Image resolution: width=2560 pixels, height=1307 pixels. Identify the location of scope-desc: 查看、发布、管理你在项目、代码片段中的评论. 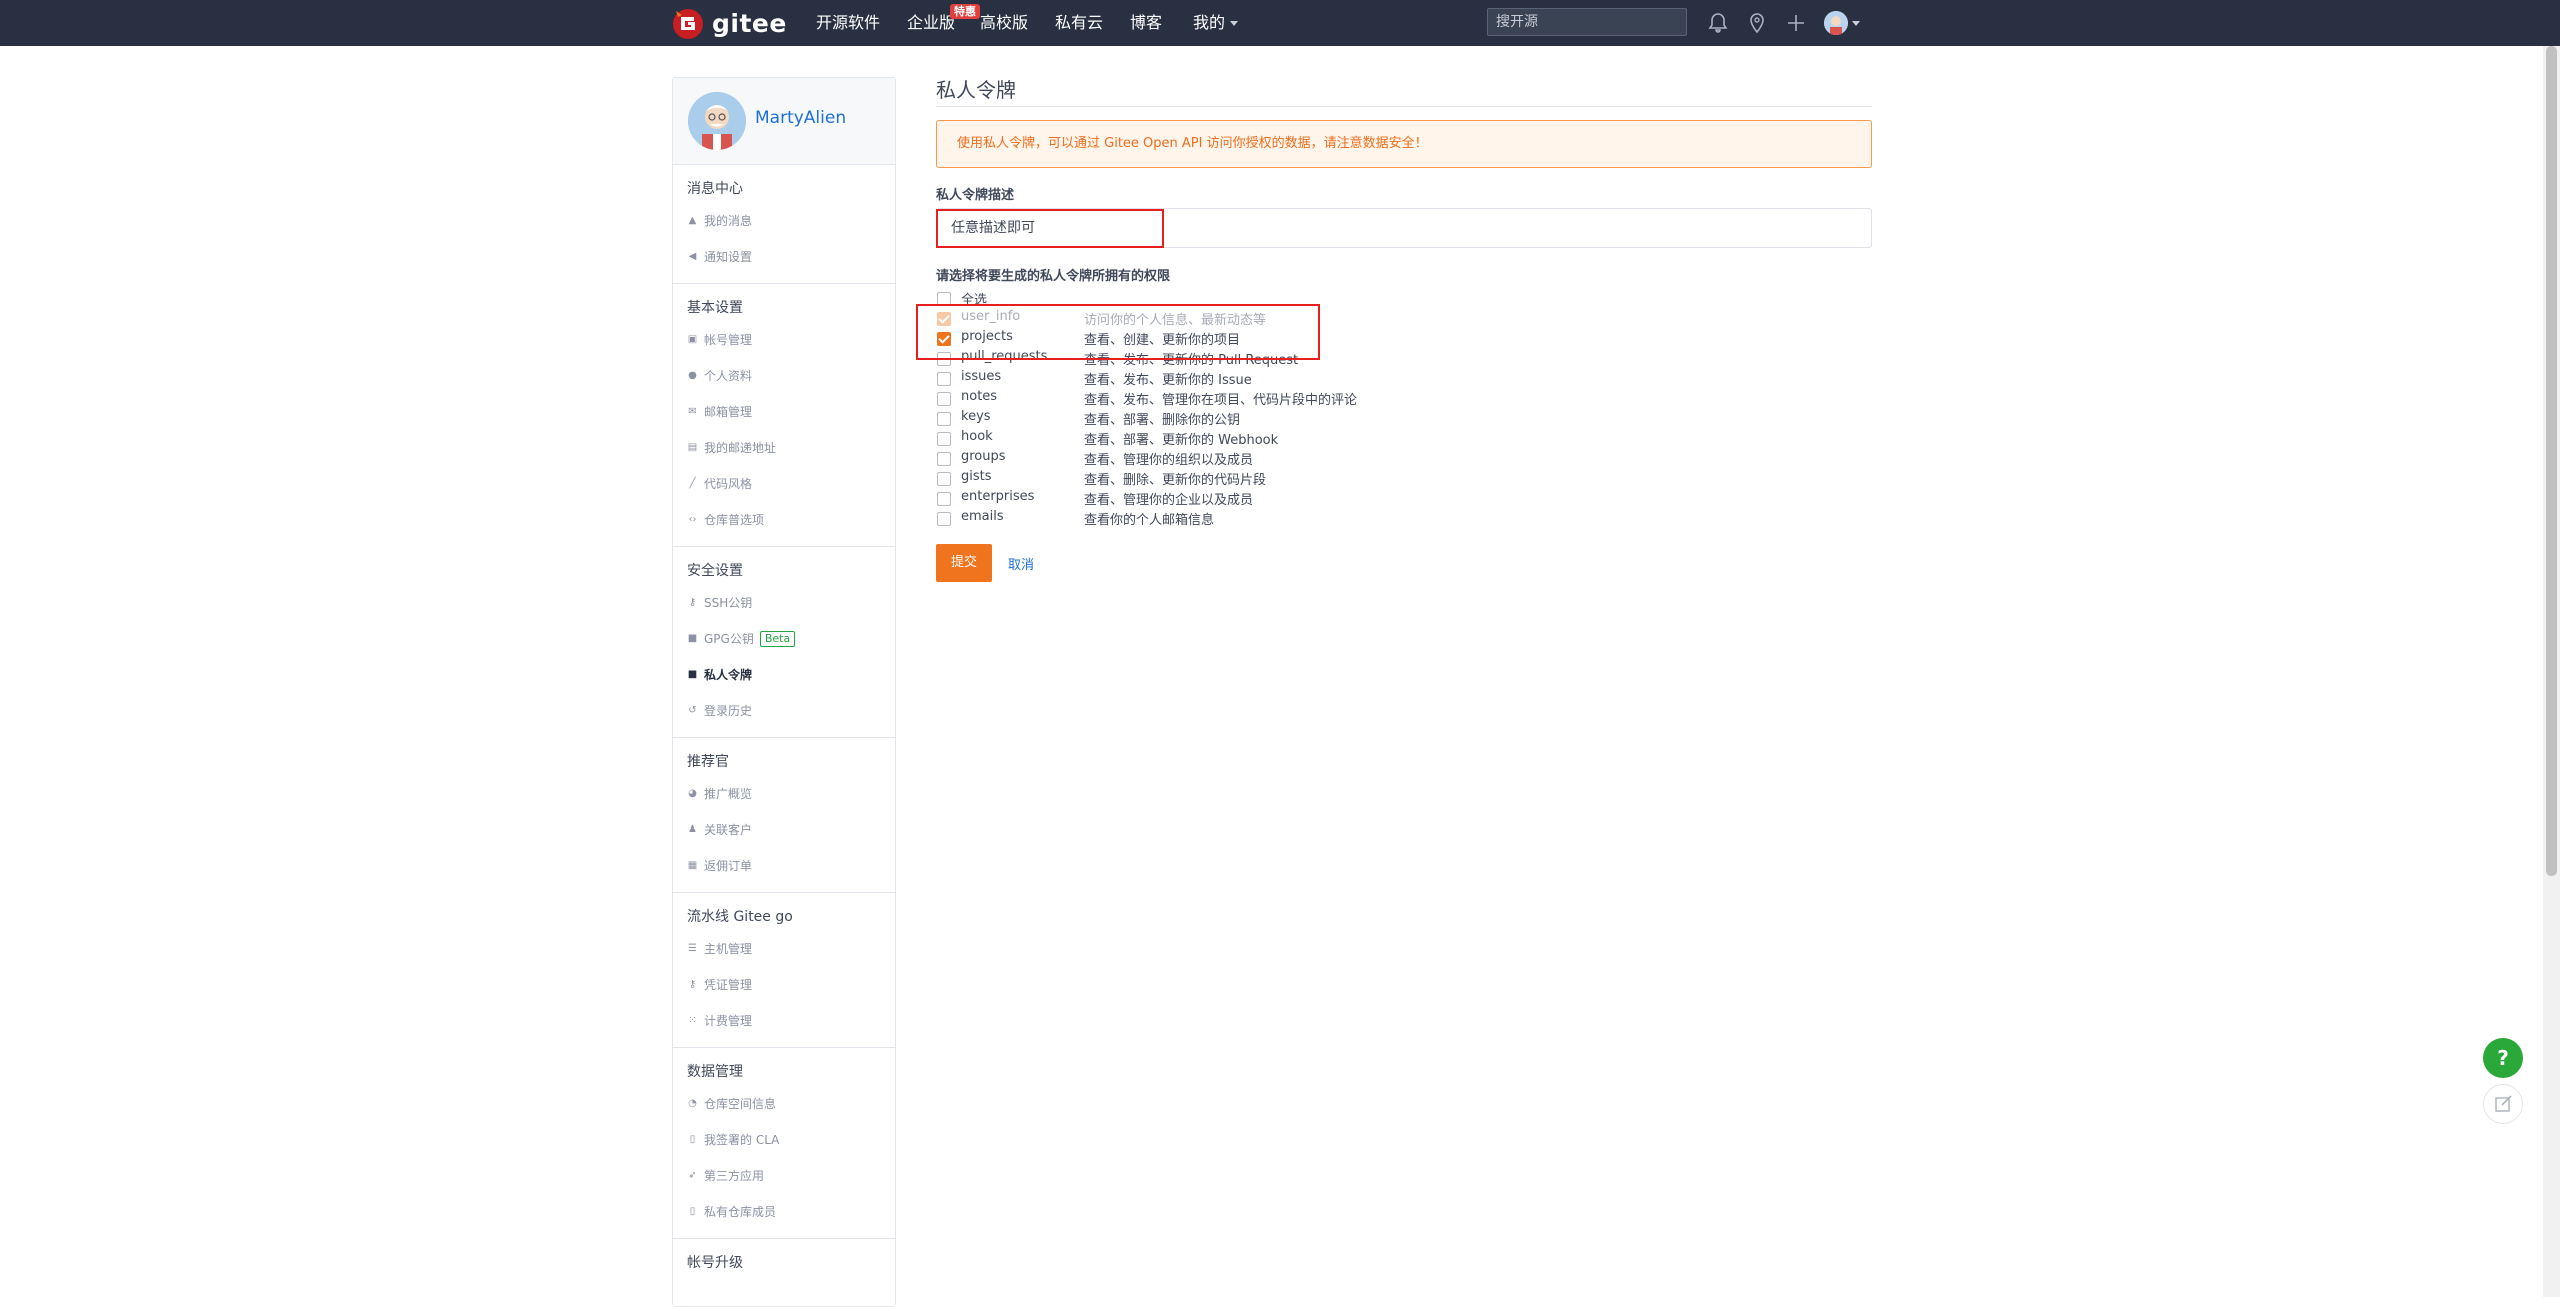
(1221, 400).